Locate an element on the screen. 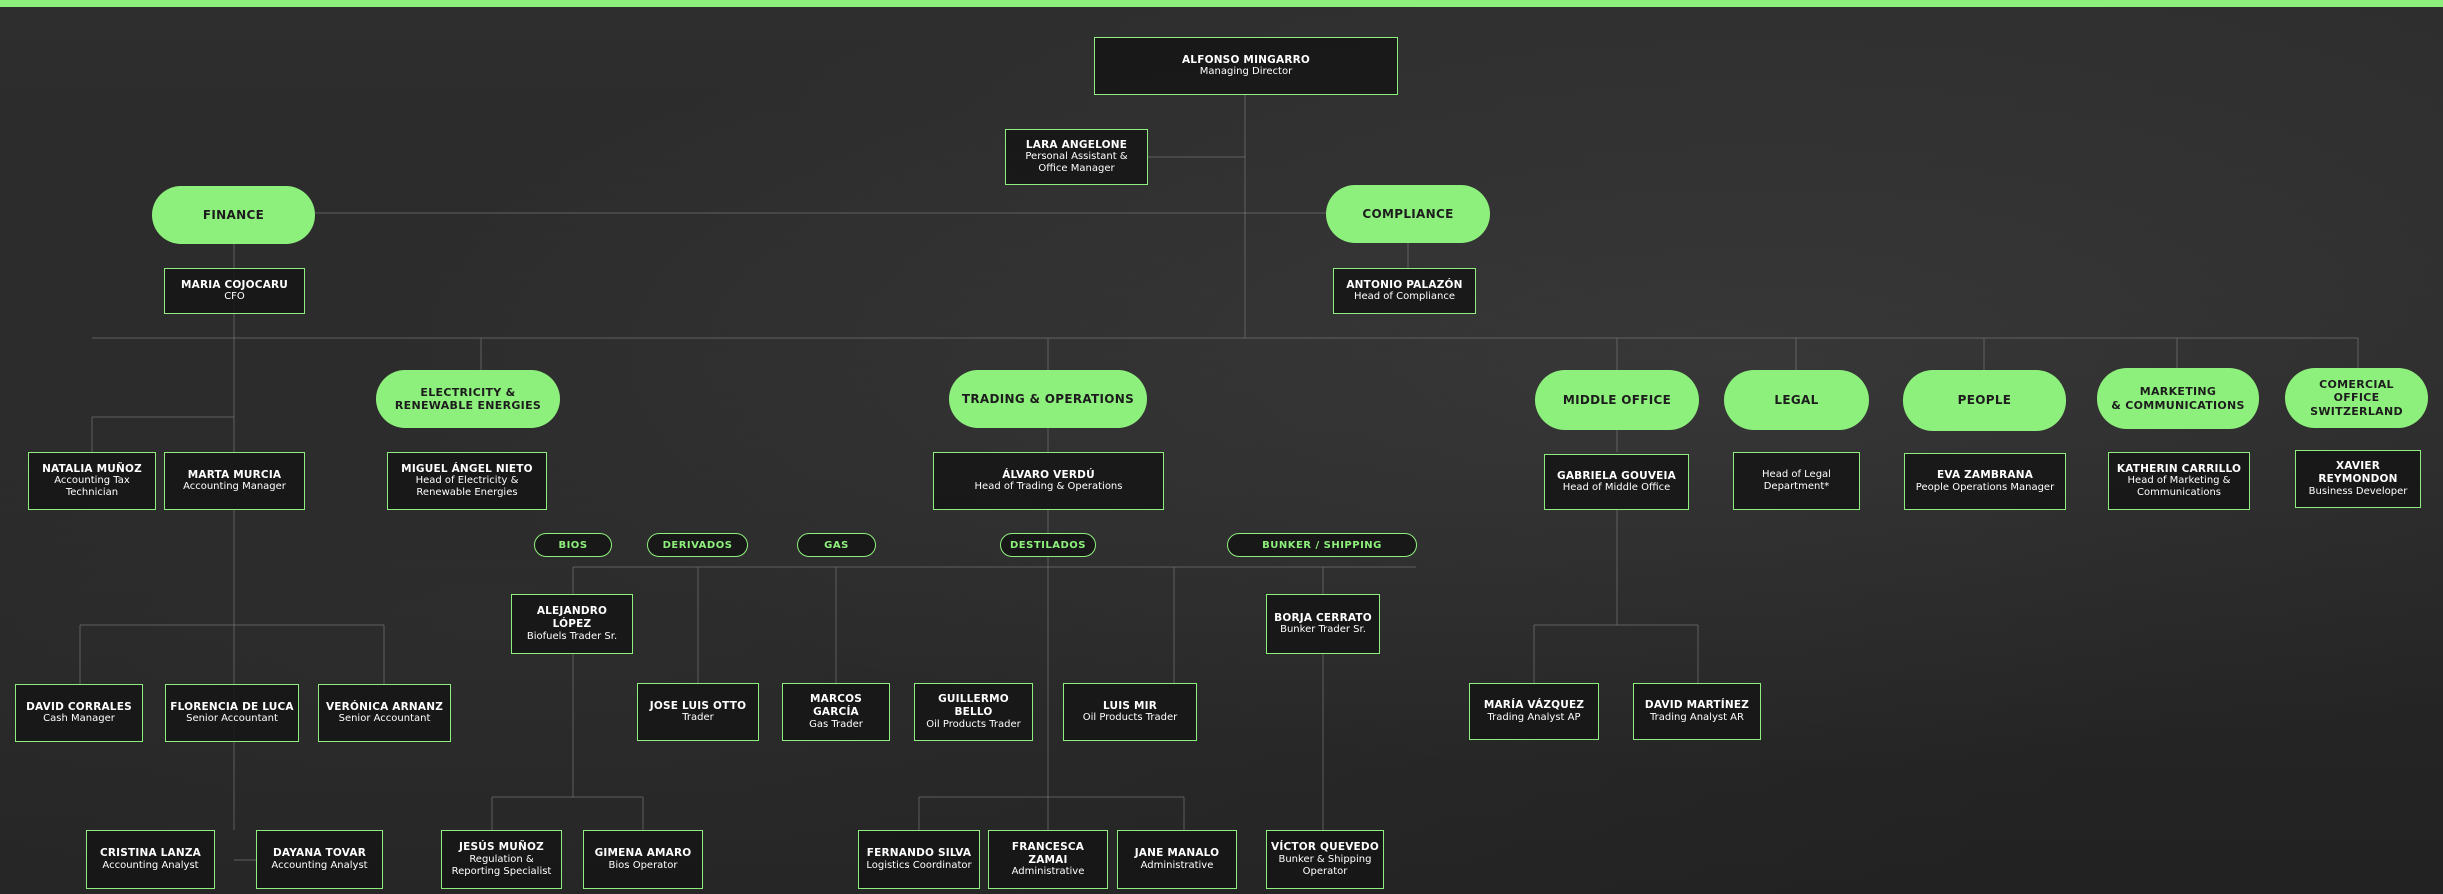  person-role: Business Developer is located at coordinates (2358, 491).